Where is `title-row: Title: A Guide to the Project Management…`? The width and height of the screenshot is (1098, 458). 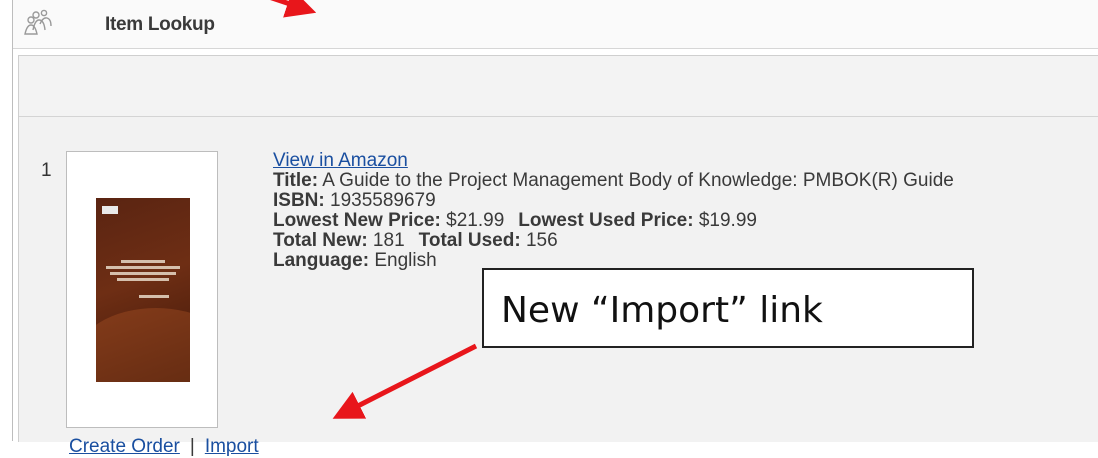 title-row: Title: A Guide to the Project Management… is located at coordinates (613, 180).